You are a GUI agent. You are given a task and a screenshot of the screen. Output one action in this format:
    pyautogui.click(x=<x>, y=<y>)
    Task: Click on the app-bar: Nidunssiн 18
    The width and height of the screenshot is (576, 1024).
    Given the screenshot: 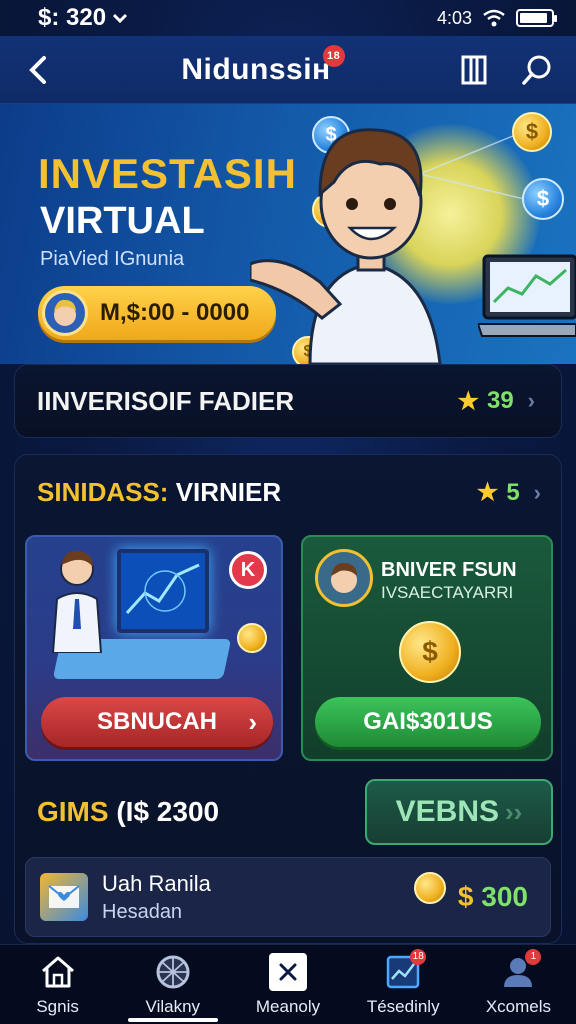 What is the action you would take?
    pyautogui.click(x=288, y=70)
    